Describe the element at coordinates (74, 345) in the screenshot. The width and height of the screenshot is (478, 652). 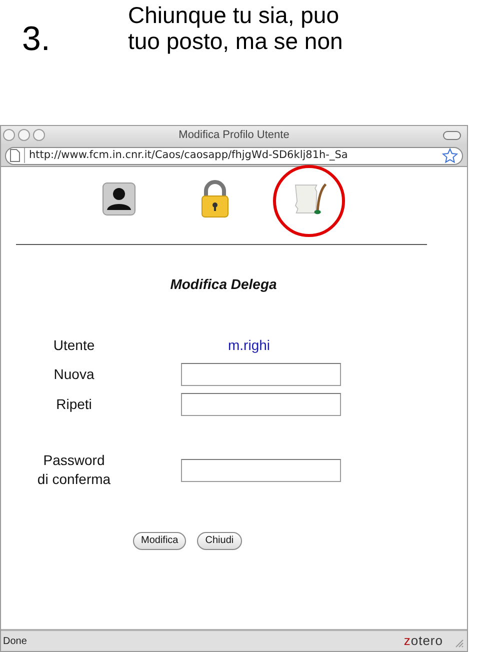
I see `field-label: Utente` at that location.